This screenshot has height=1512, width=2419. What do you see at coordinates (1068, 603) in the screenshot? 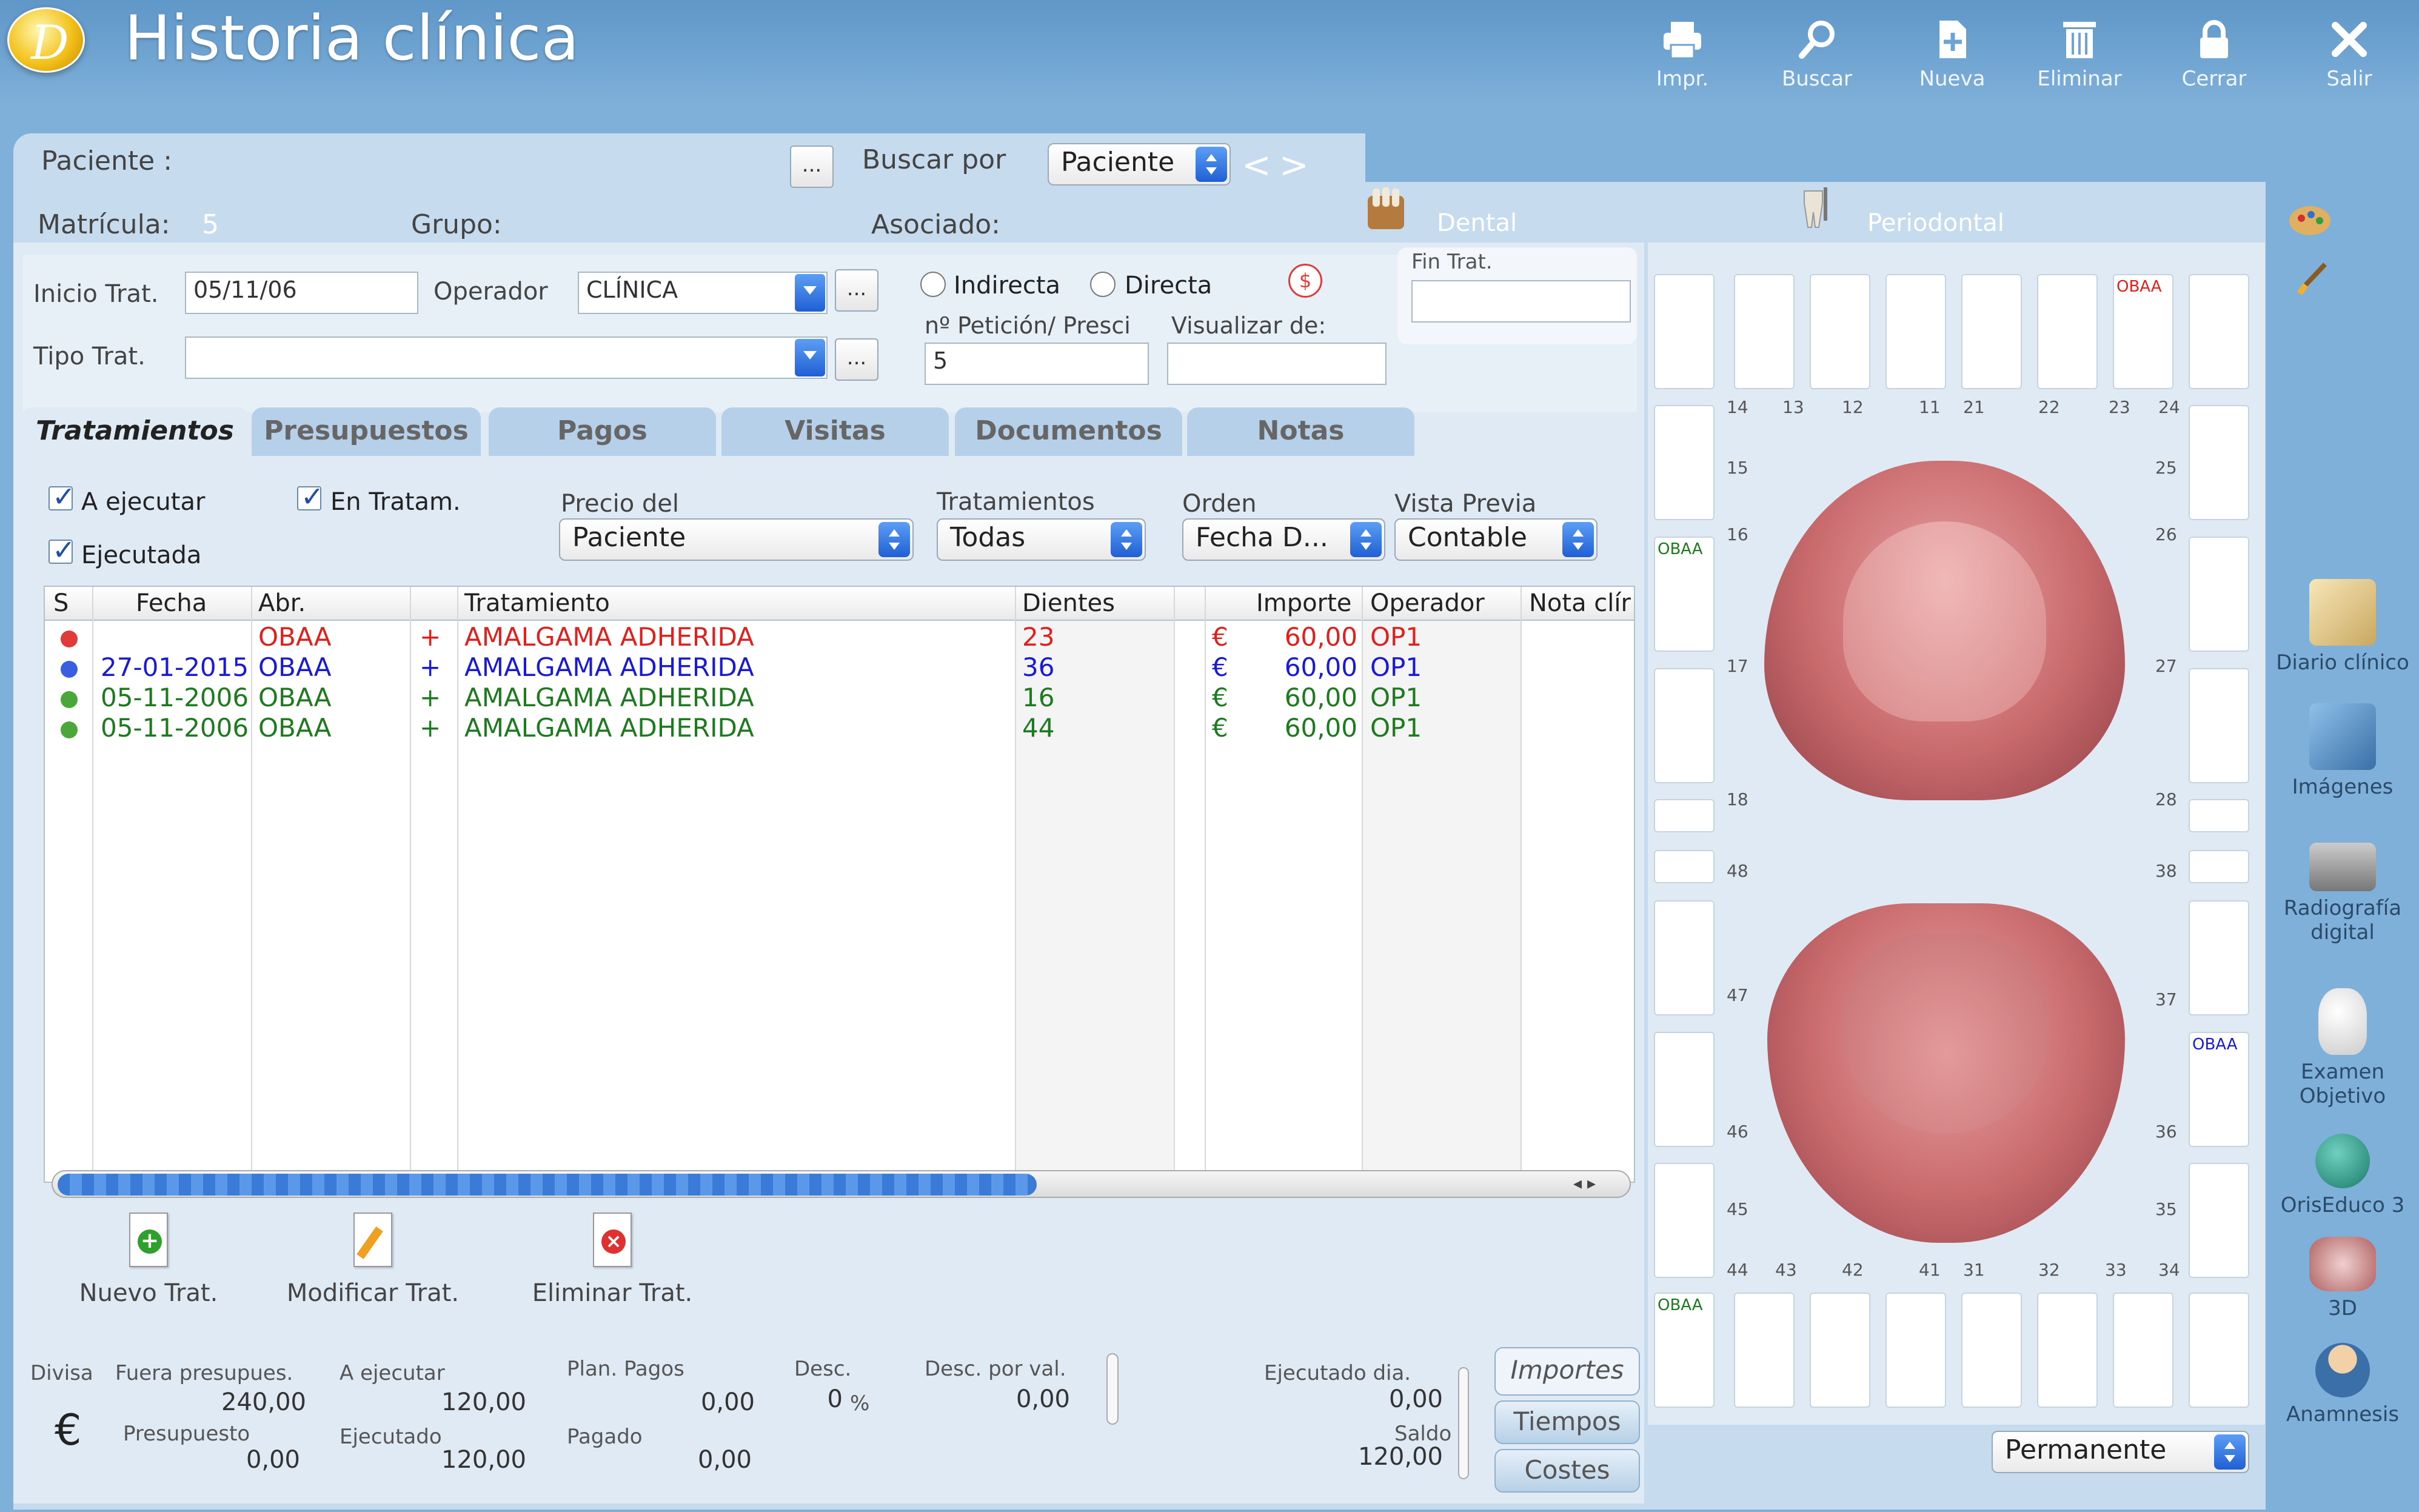
I see `col-dientes: Dientes` at bounding box center [1068, 603].